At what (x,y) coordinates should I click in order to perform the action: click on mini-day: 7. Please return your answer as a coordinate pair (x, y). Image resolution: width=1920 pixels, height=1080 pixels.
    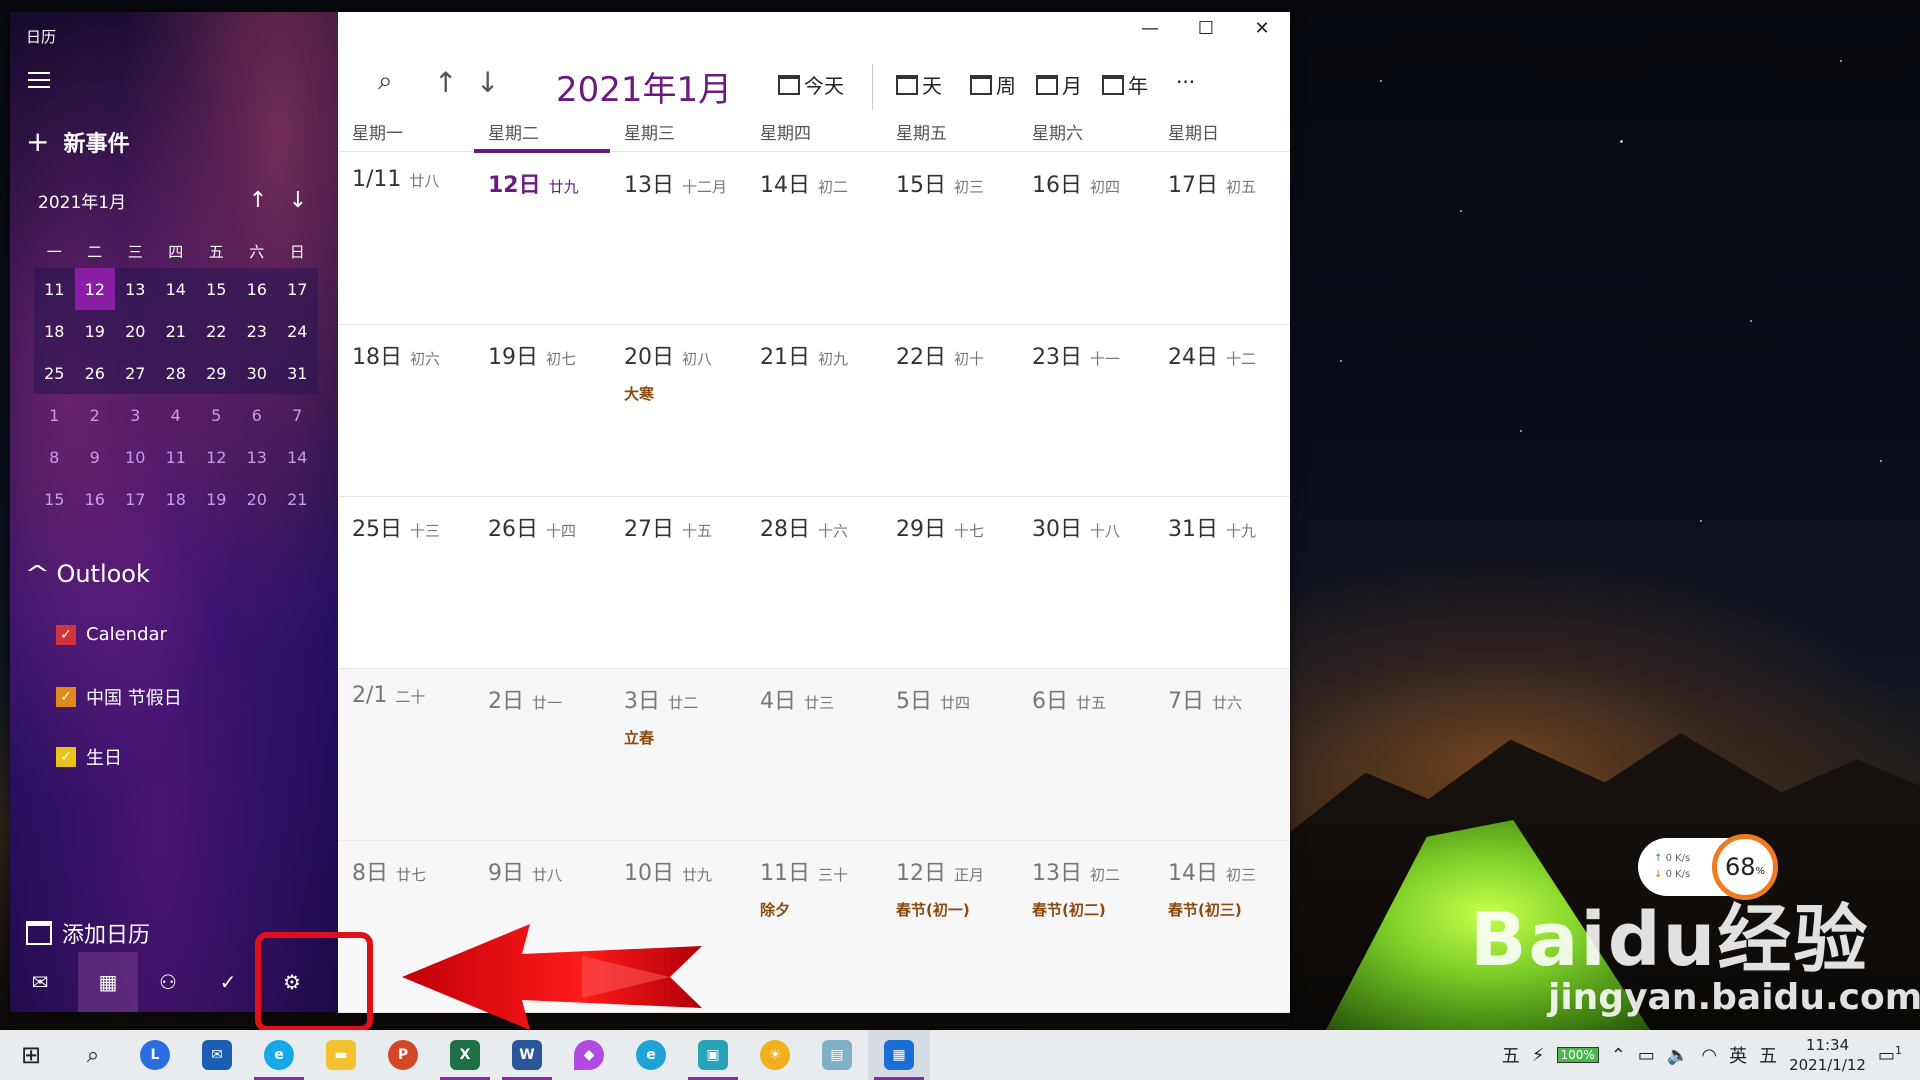
    Looking at the image, I should click on (297, 415).